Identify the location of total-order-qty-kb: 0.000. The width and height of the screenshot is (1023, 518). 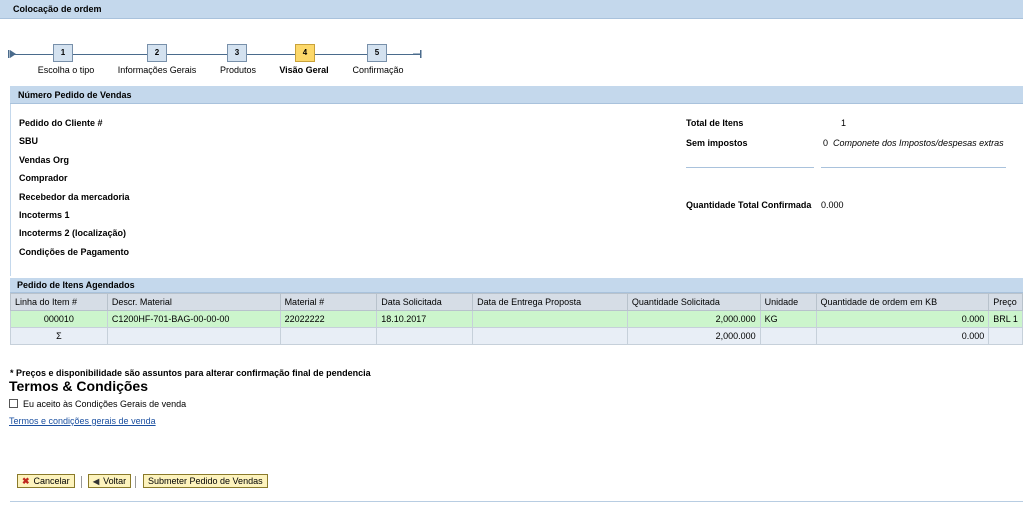
(902, 336).